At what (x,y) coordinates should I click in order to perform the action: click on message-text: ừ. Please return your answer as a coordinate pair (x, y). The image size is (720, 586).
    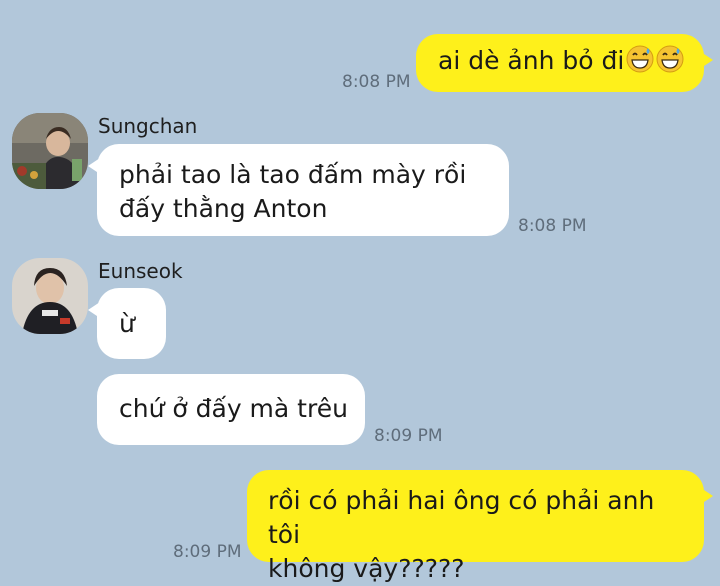
    Looking at the image, I should click on (127, 323).